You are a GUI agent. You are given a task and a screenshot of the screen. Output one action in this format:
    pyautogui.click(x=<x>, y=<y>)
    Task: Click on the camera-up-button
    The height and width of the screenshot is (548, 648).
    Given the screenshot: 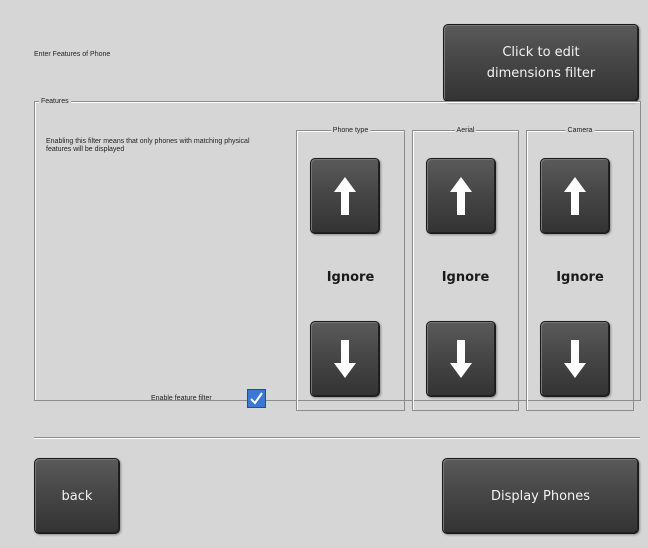 What is the action you would take?
    pyautogui.click(x=575, y=196)
    